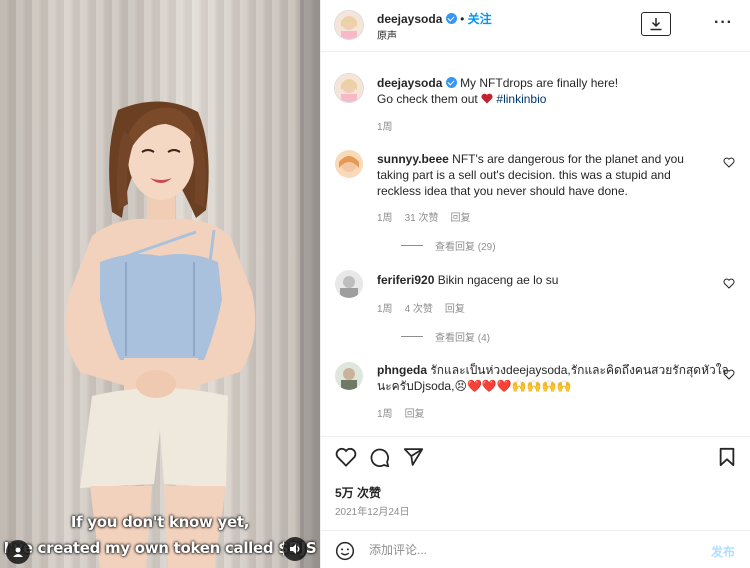  I want to click on emoji-smiley-icon, so click(345, 551).